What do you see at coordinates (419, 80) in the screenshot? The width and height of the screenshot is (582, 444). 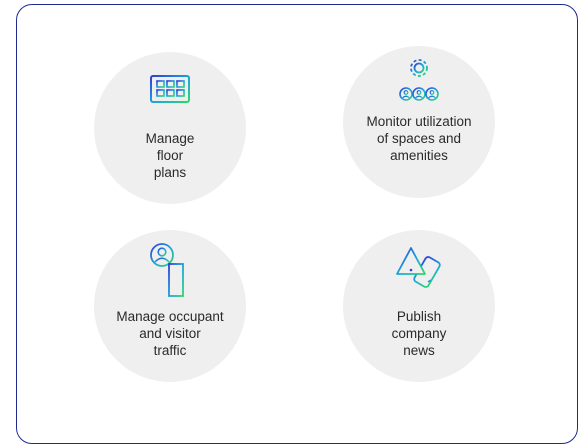 I see `gear-network-icon` at bounding box center [419, 80].